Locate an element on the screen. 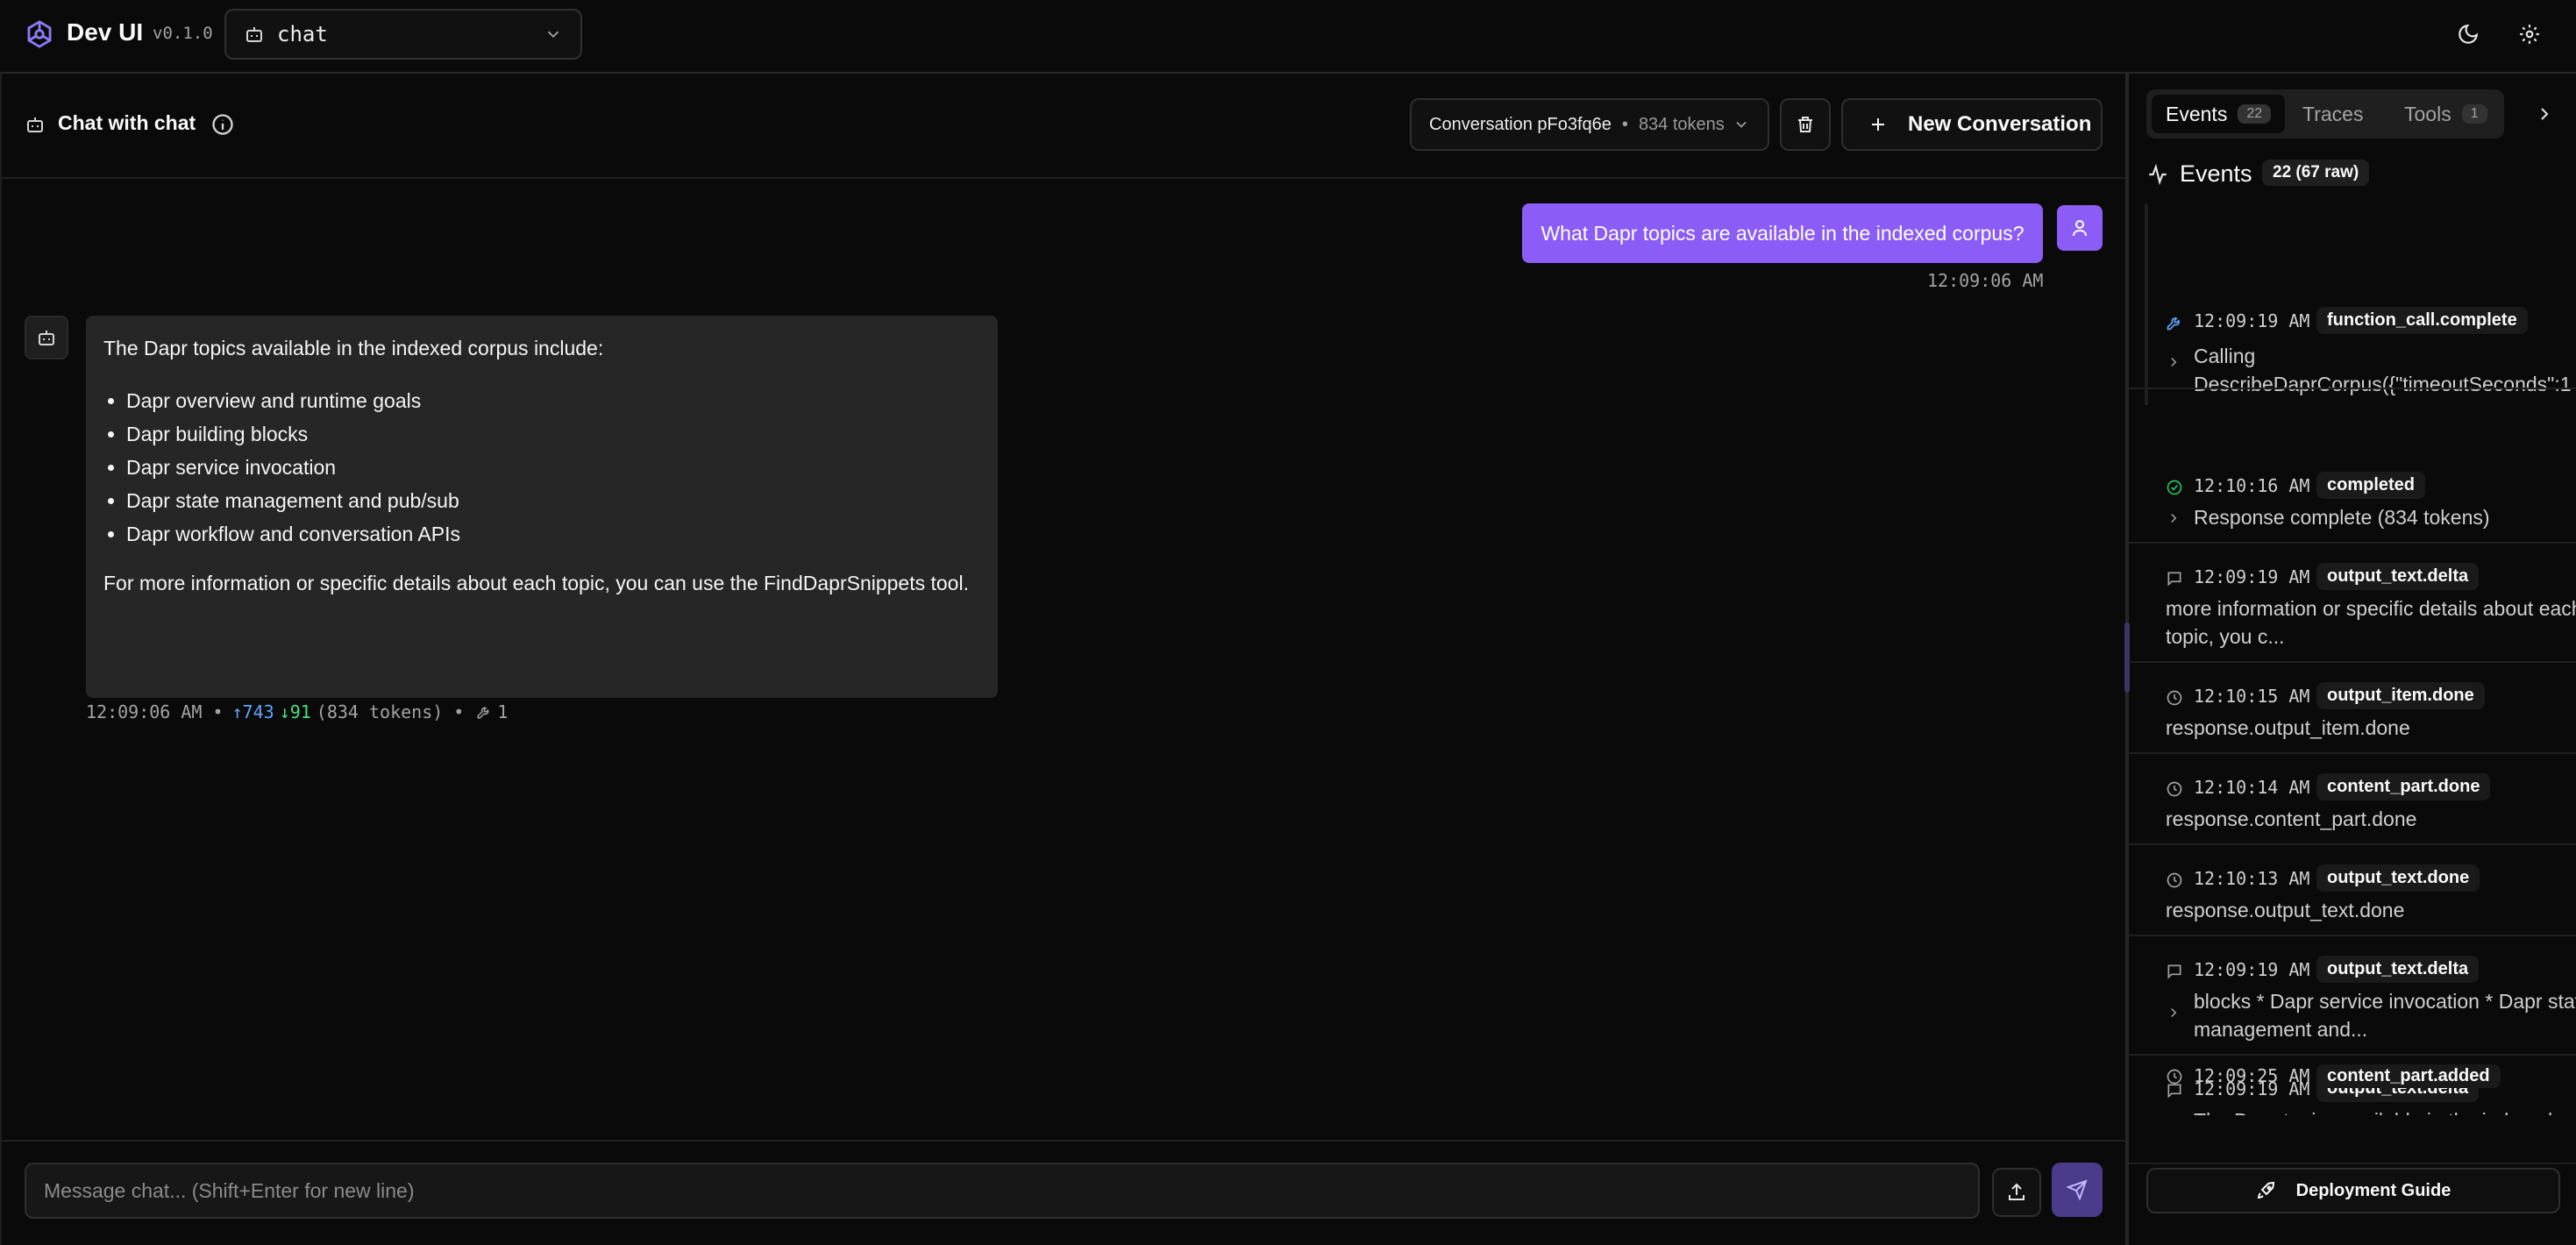 This screenshot has width=2576, height=1245. tab-traces: Traces is located at coordinates (2332, 114).